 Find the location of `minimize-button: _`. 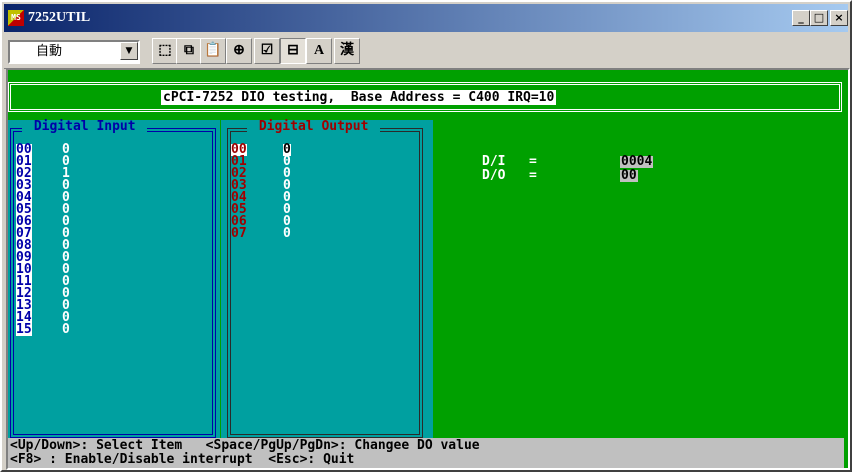

minimize-button: _ is located at coordinates (801, 18).